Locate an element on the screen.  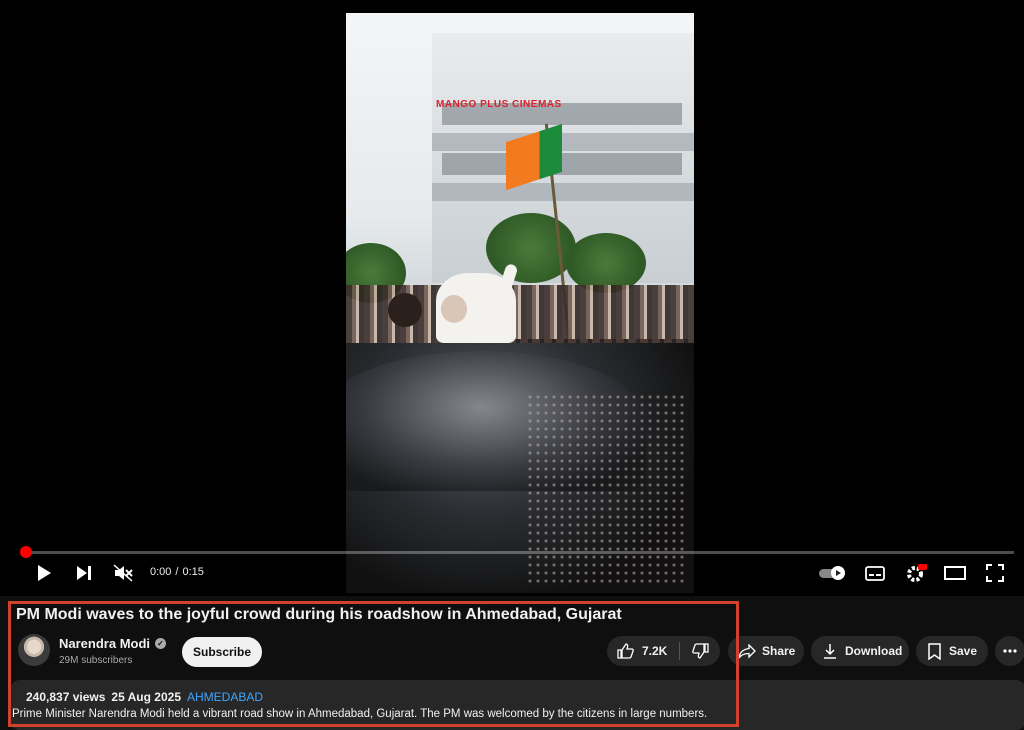
verified-icon: ✓ is located at coordinates (161, 643).